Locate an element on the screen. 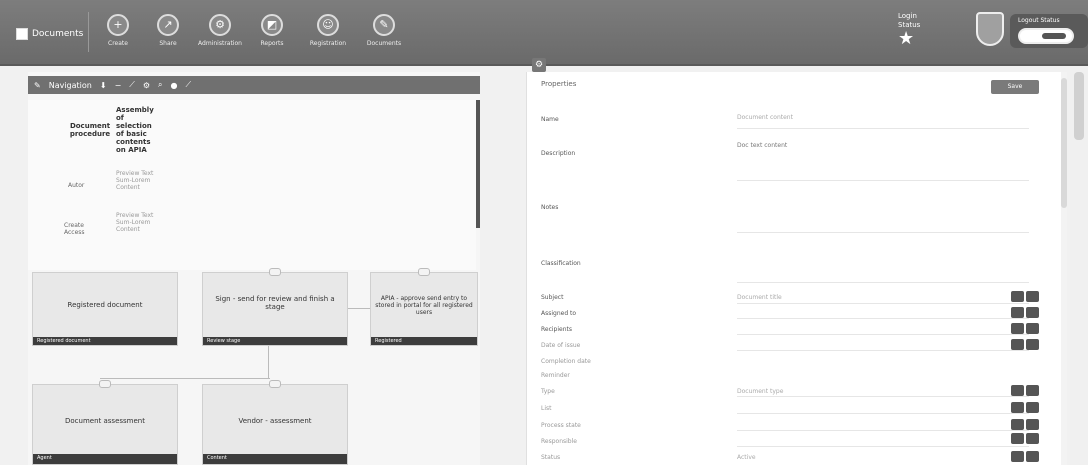 This screenshot has height=465, width=1088. workflow-card: Registered document Registered document is located at coordinates (105, 309).